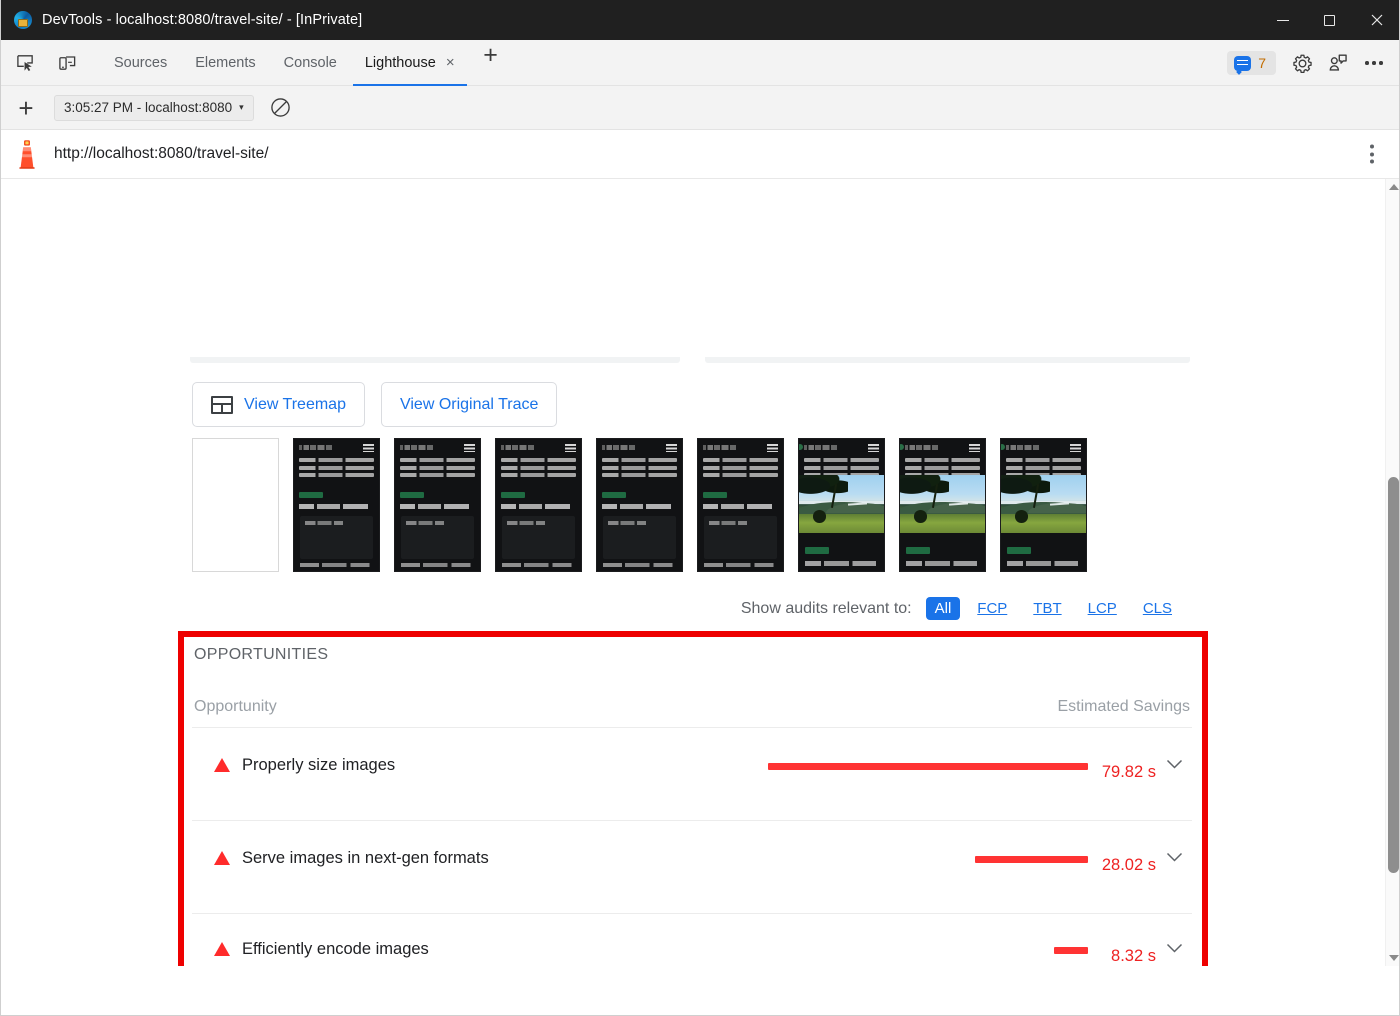  What do you see at coordinates (1393, 958) in the screenshot?
I see `scroll-down-arrow` at bounding box center [1393, 958].